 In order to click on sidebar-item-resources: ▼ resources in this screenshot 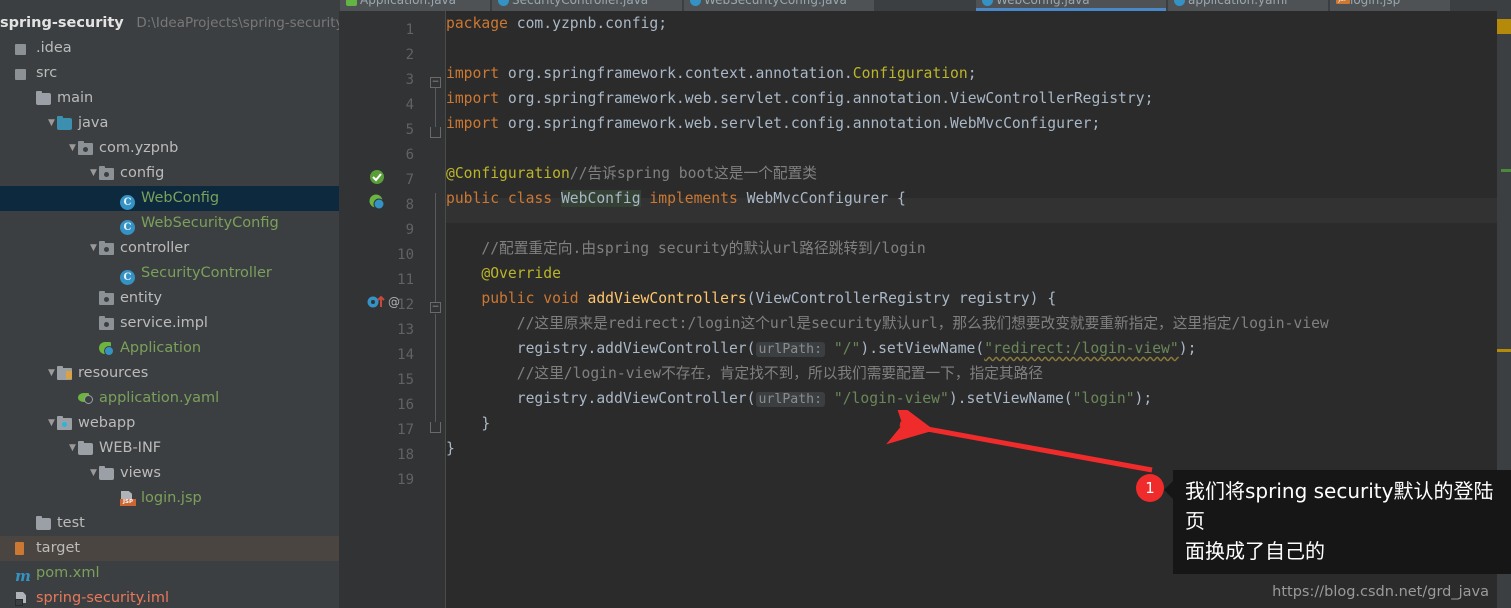, I will do `click(169, 373)`.